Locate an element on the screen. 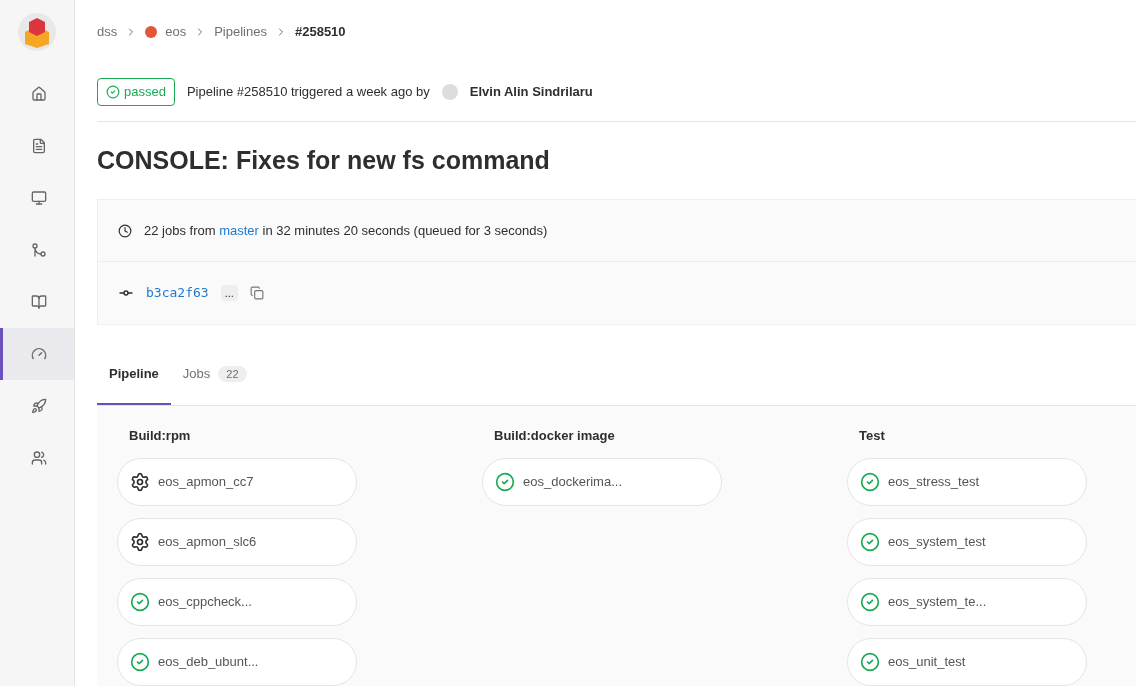 The height and width of the screenshot is (686, 1136). job-pill: eos_stress_test is located at coordinates (967, 482).